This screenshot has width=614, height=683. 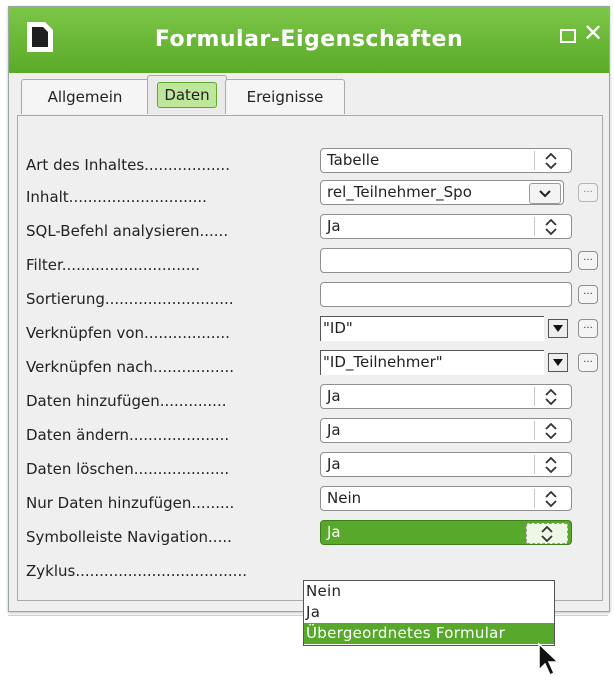 I want to click on row-sql-befehl: SQL-Befehl analysieren...... Ja, so click(x=310, y=230).